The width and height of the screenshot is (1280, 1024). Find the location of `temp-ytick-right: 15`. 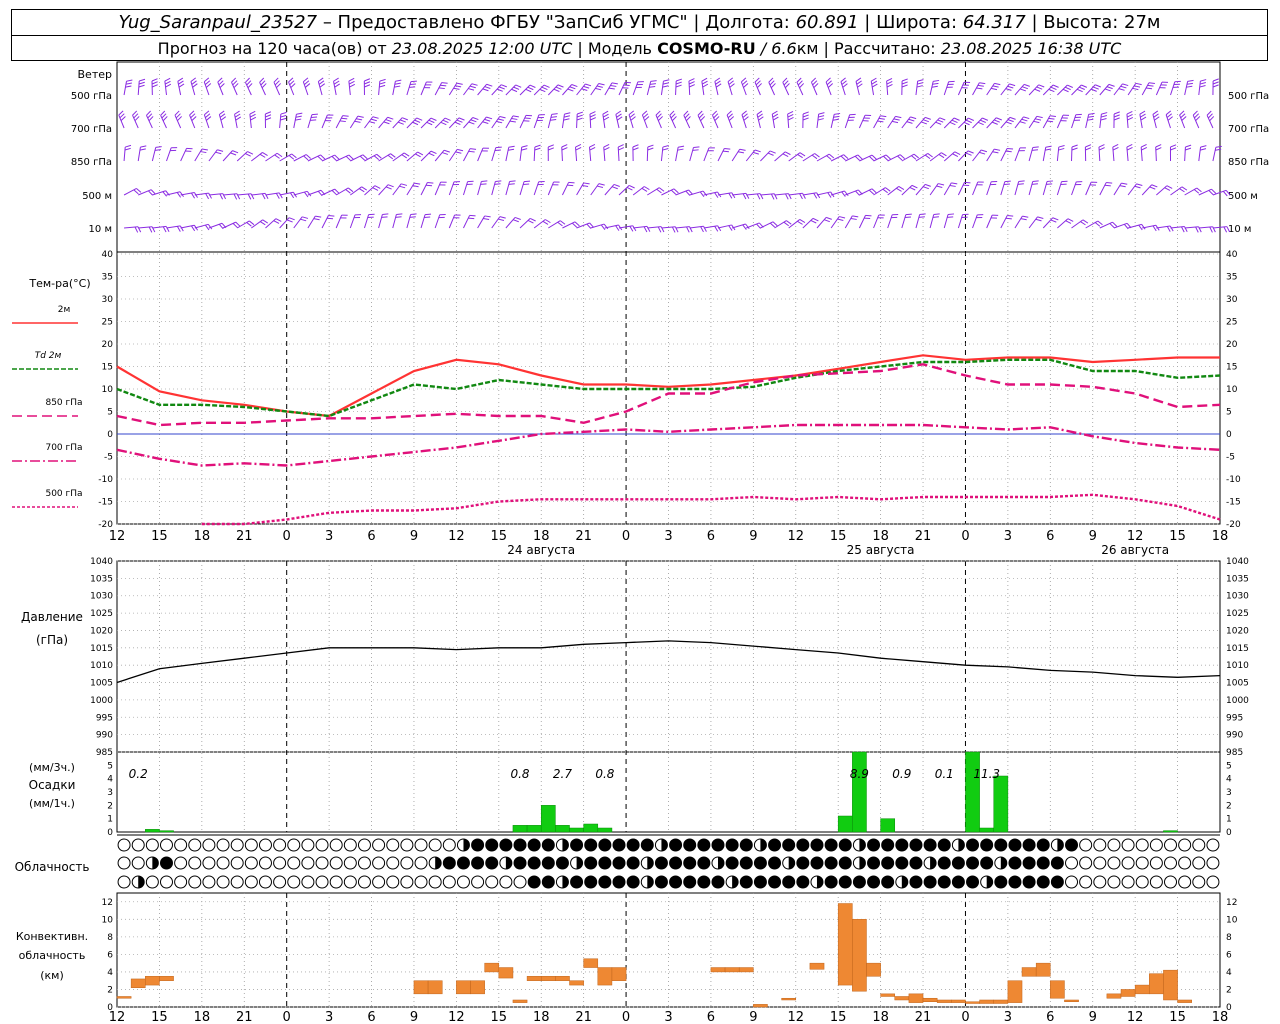

temp-ytick-right: 15 is located at coordinates (1231, 368).